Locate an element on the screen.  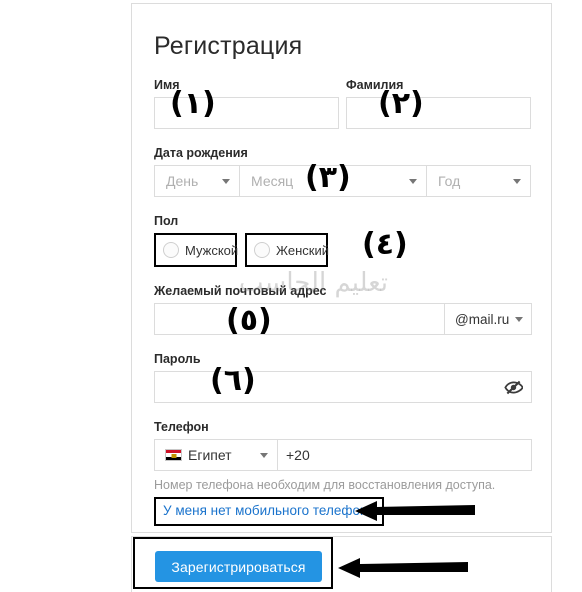
password-field is located at coordinates (343, 387).